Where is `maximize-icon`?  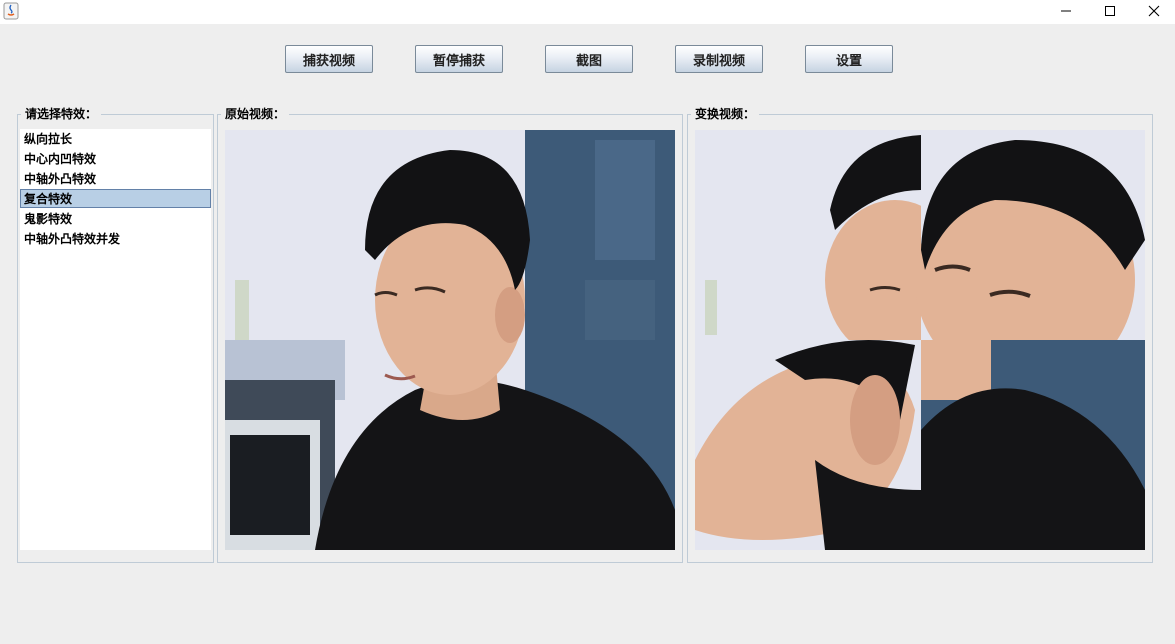
maximize-icon is located at coordinates (1110, 11).